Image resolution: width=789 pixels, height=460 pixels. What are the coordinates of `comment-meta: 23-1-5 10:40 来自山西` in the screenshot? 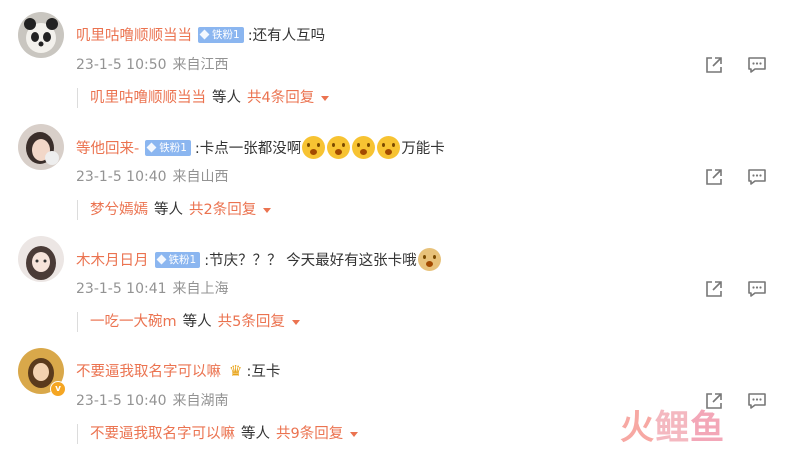 It's located at (152, 176).